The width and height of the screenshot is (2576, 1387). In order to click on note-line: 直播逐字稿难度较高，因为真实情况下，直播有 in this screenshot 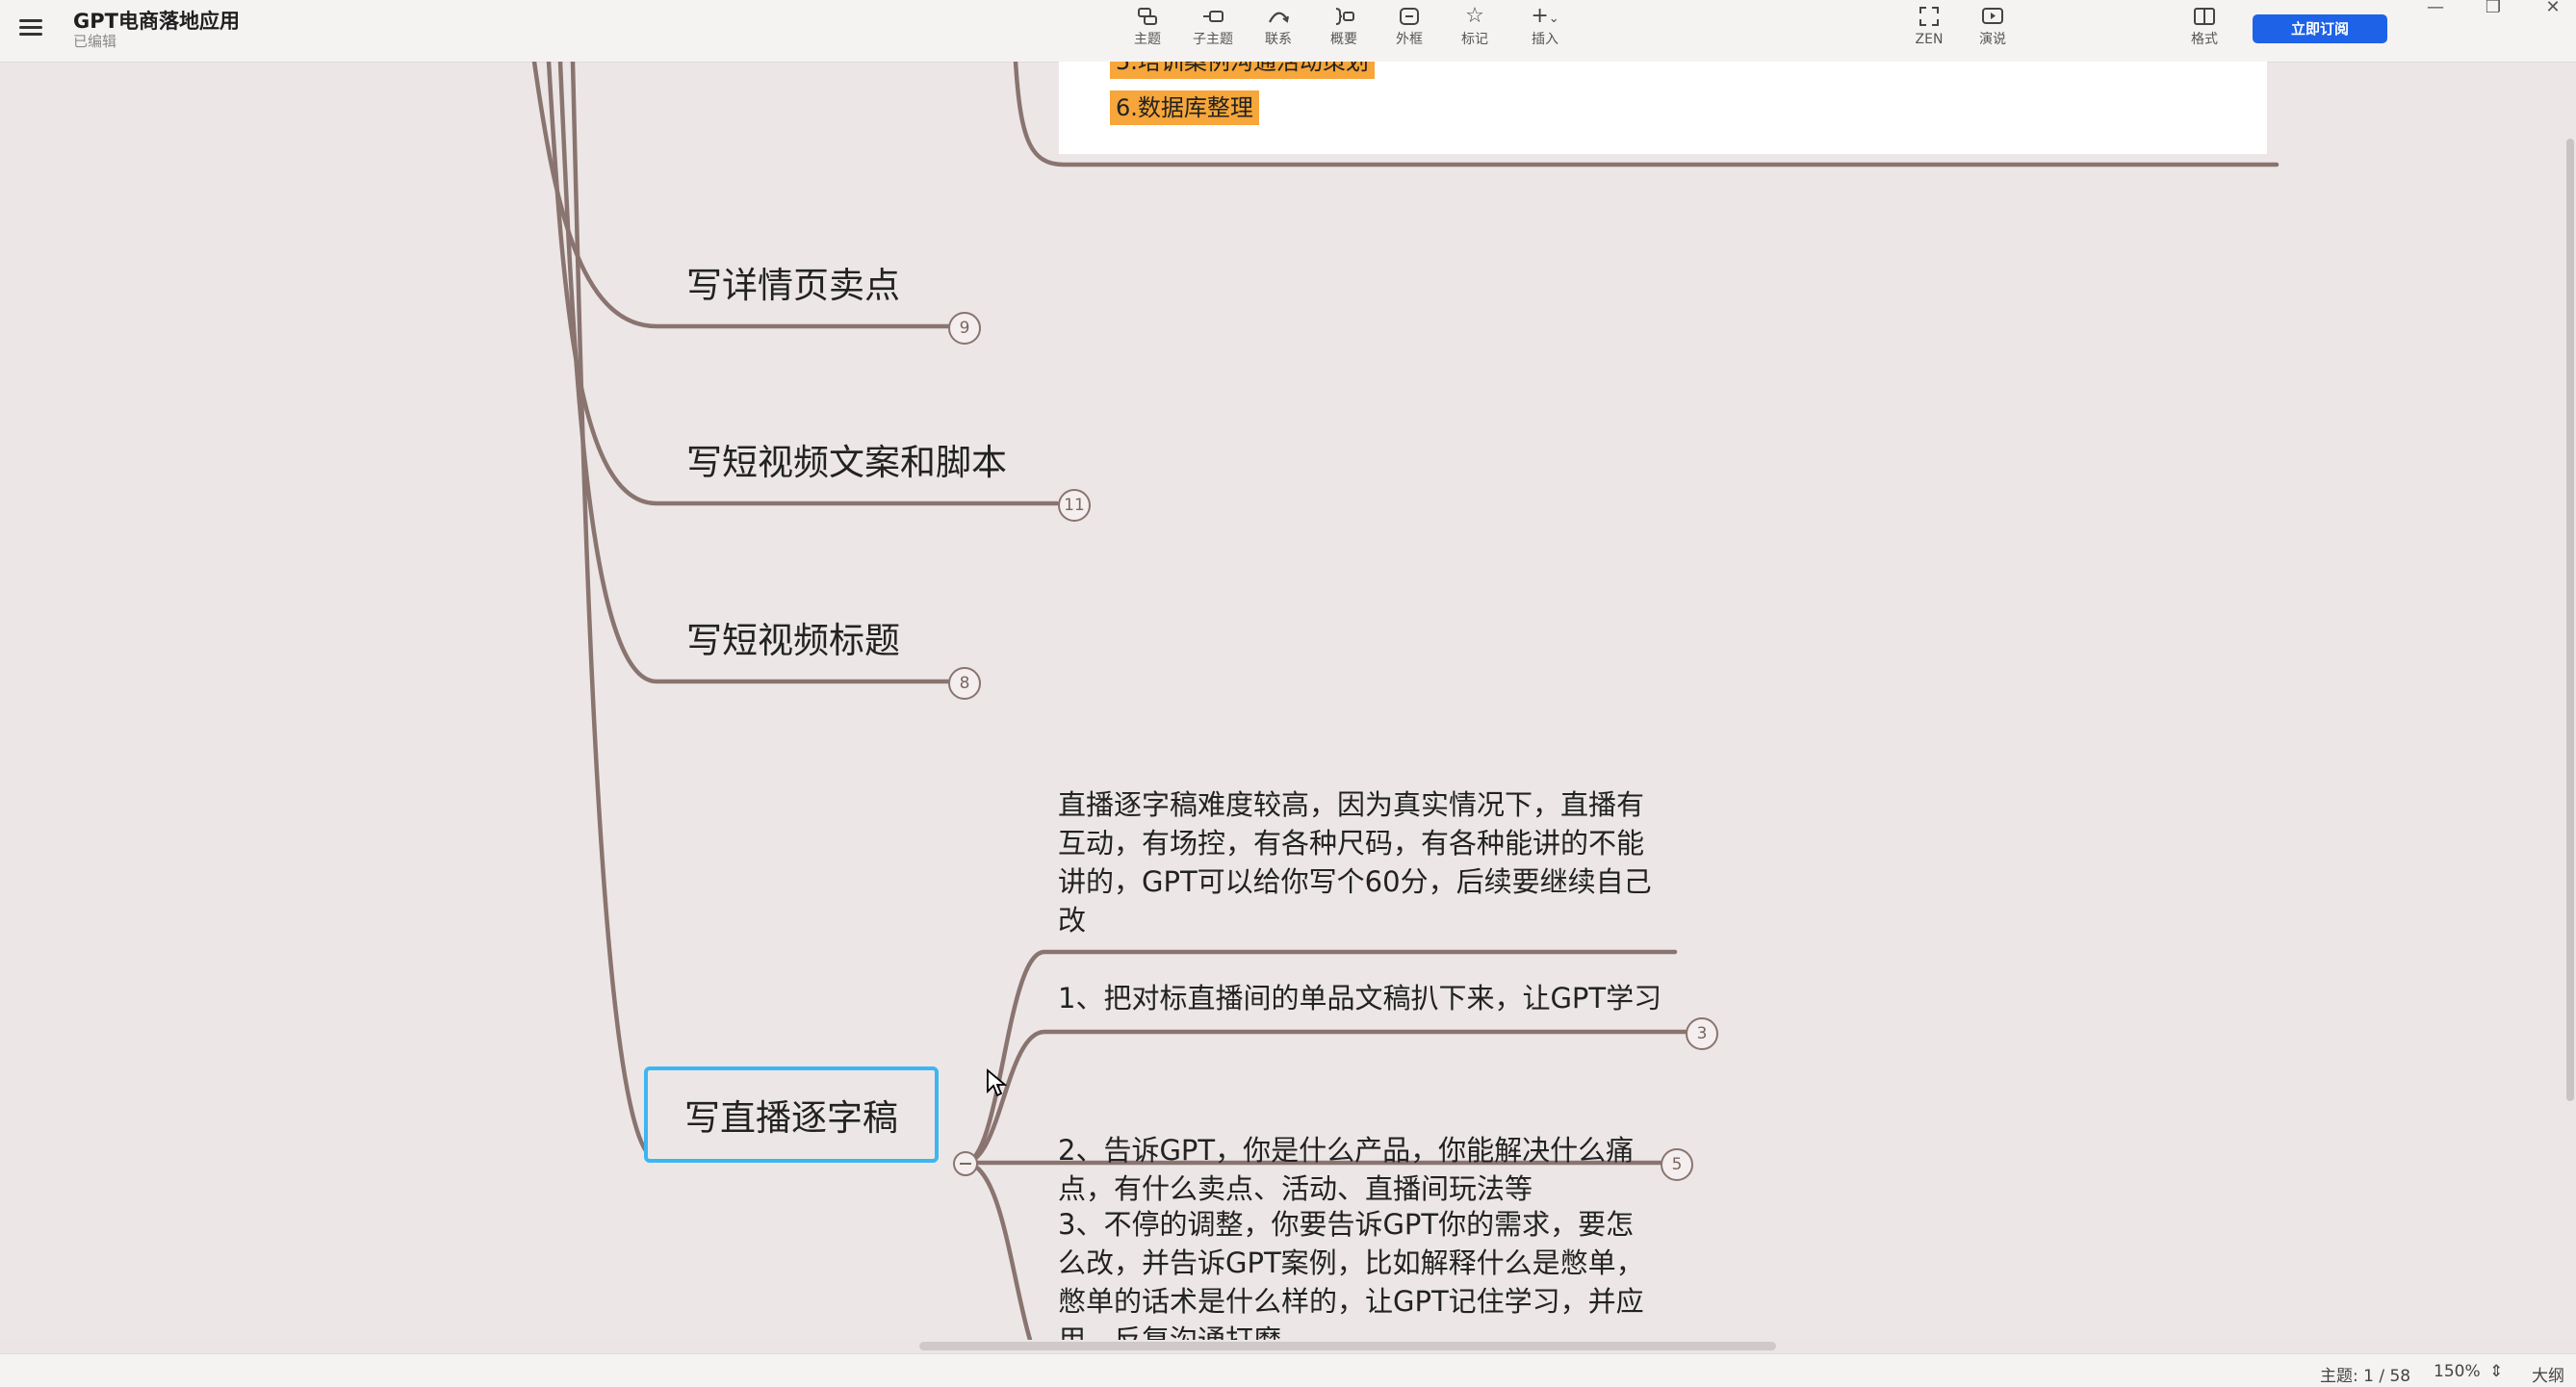, I will do `click(1351, 804)`.